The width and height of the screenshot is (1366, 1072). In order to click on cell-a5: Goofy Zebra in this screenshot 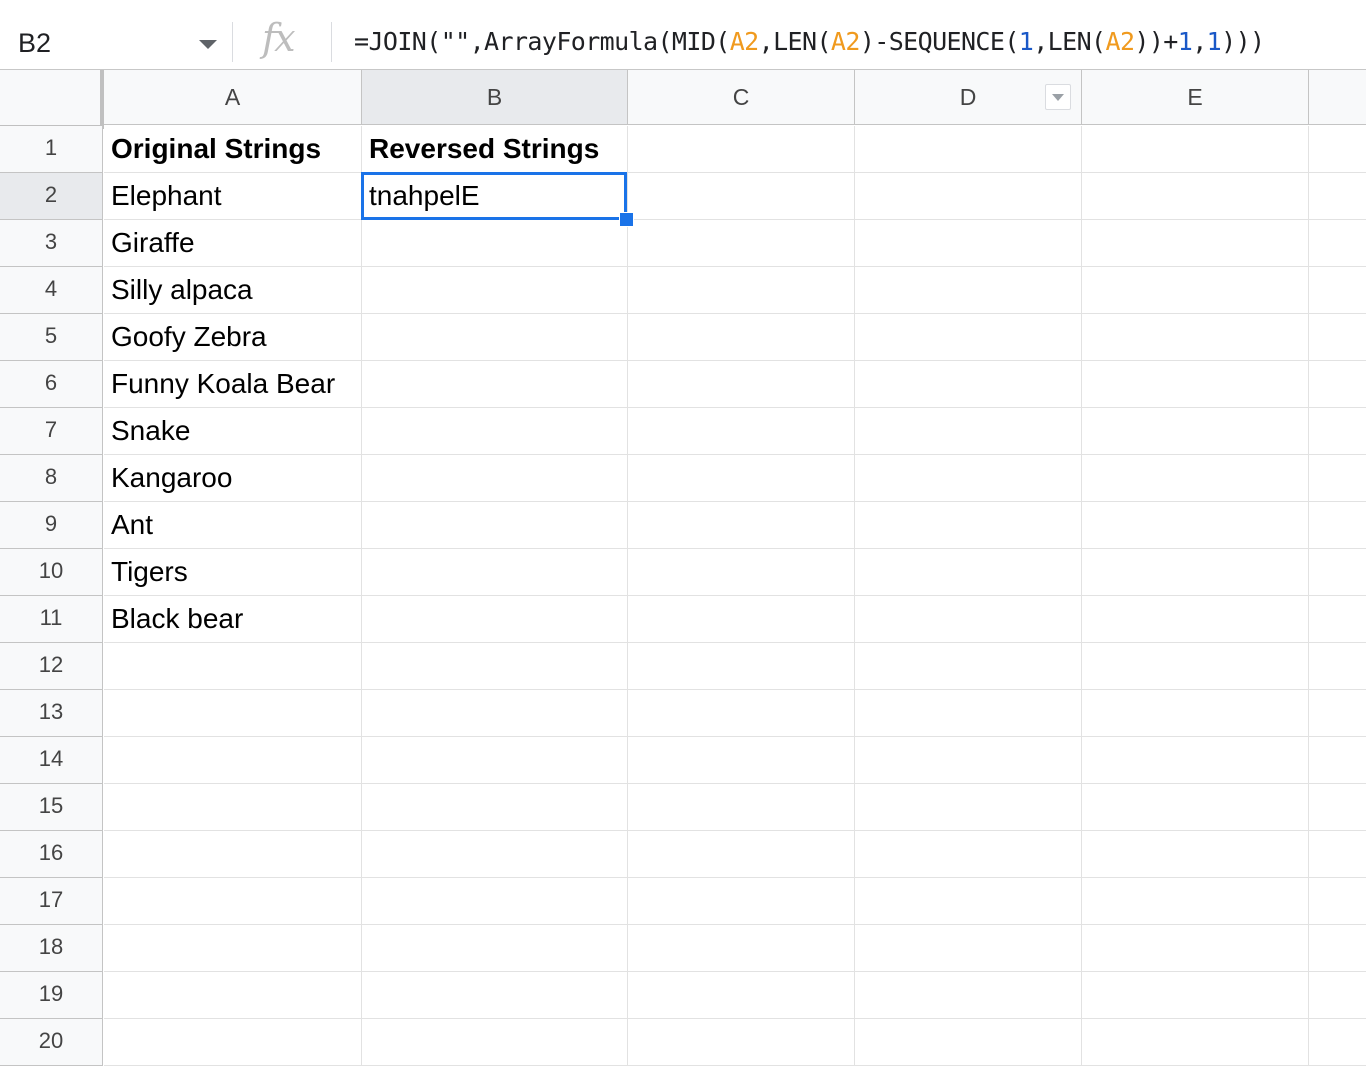, I will do `click(233, 337)`.